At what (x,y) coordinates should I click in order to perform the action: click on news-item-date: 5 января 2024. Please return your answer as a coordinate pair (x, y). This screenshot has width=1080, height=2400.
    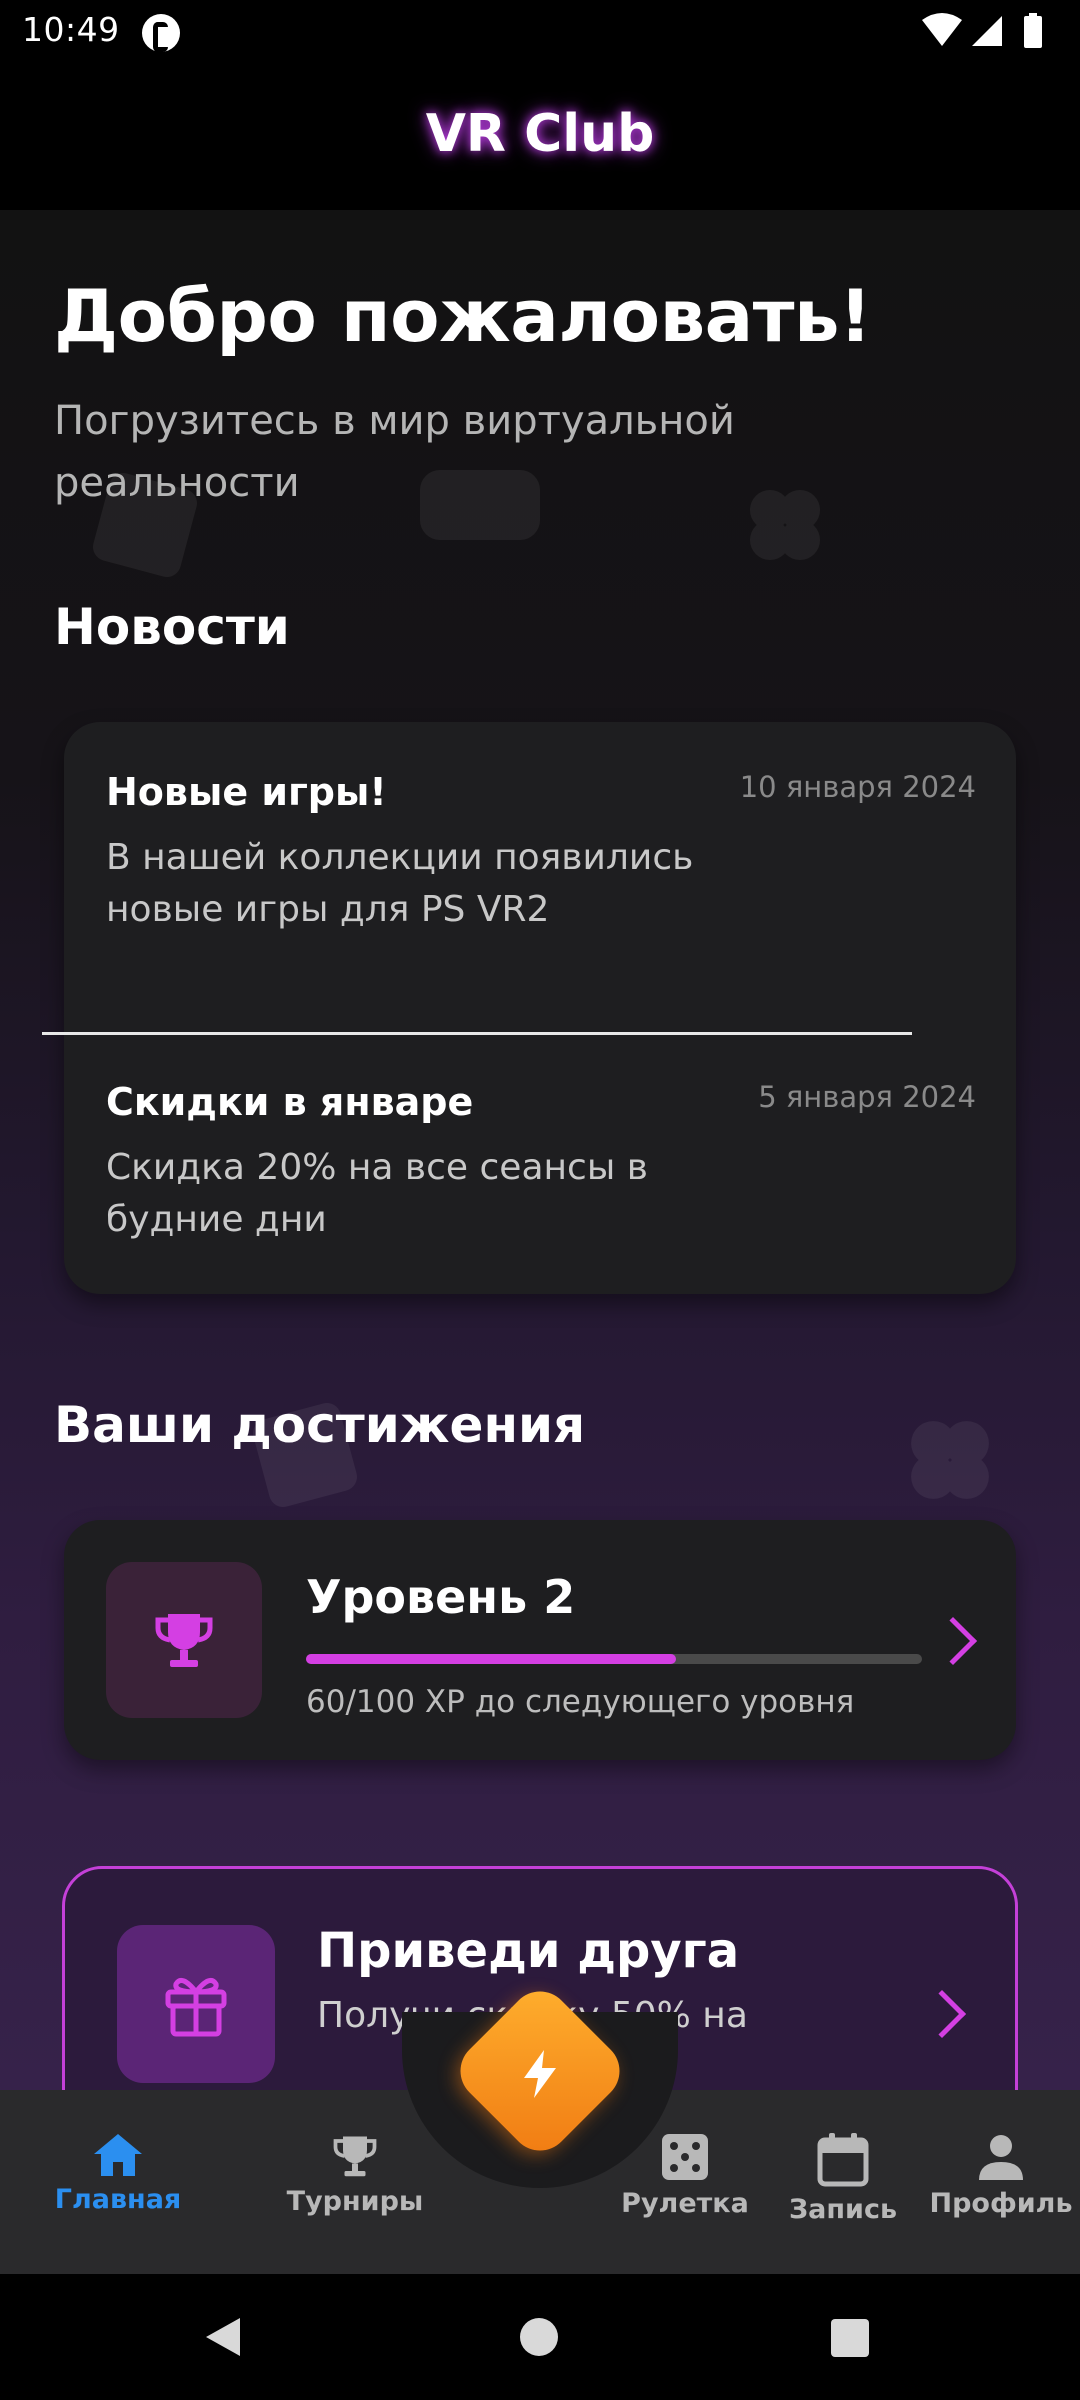
    Looking at the image, I should click on (867, 1097).